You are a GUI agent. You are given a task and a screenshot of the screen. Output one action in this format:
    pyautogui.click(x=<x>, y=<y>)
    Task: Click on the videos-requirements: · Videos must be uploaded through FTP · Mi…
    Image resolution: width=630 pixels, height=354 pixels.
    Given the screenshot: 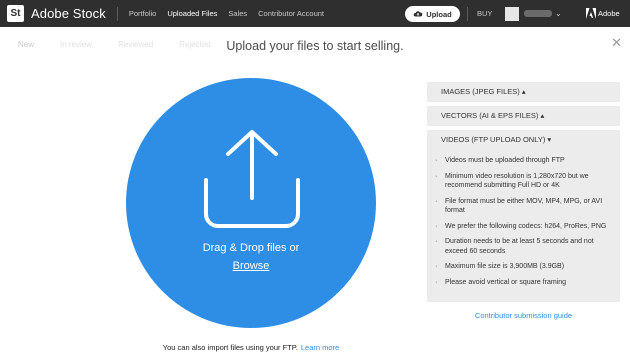 What is the action you would take?
    pyautogui.click(x=523, y=226)
    